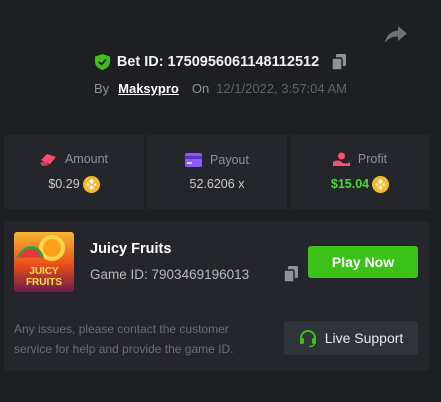 This screenshot has height=402, width=441. What do you see at coordinates (396, 34) in the screenshot?
I see `share-icon` at bounding box center [396, 34].